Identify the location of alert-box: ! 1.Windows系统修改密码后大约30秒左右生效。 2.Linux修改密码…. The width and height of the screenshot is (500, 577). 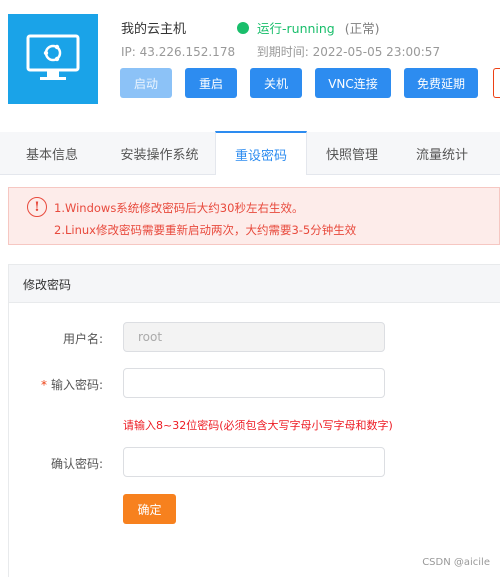
(254, 216).